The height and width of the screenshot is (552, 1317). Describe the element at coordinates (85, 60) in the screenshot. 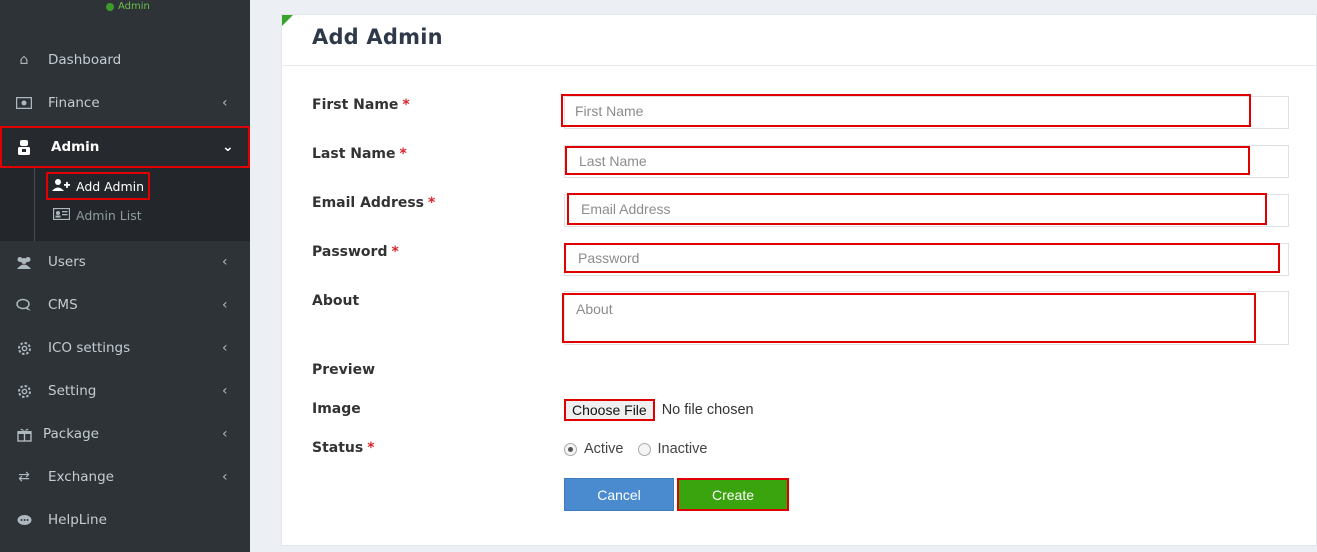

I see `sidebar-item-label: Dashboard` at that location.